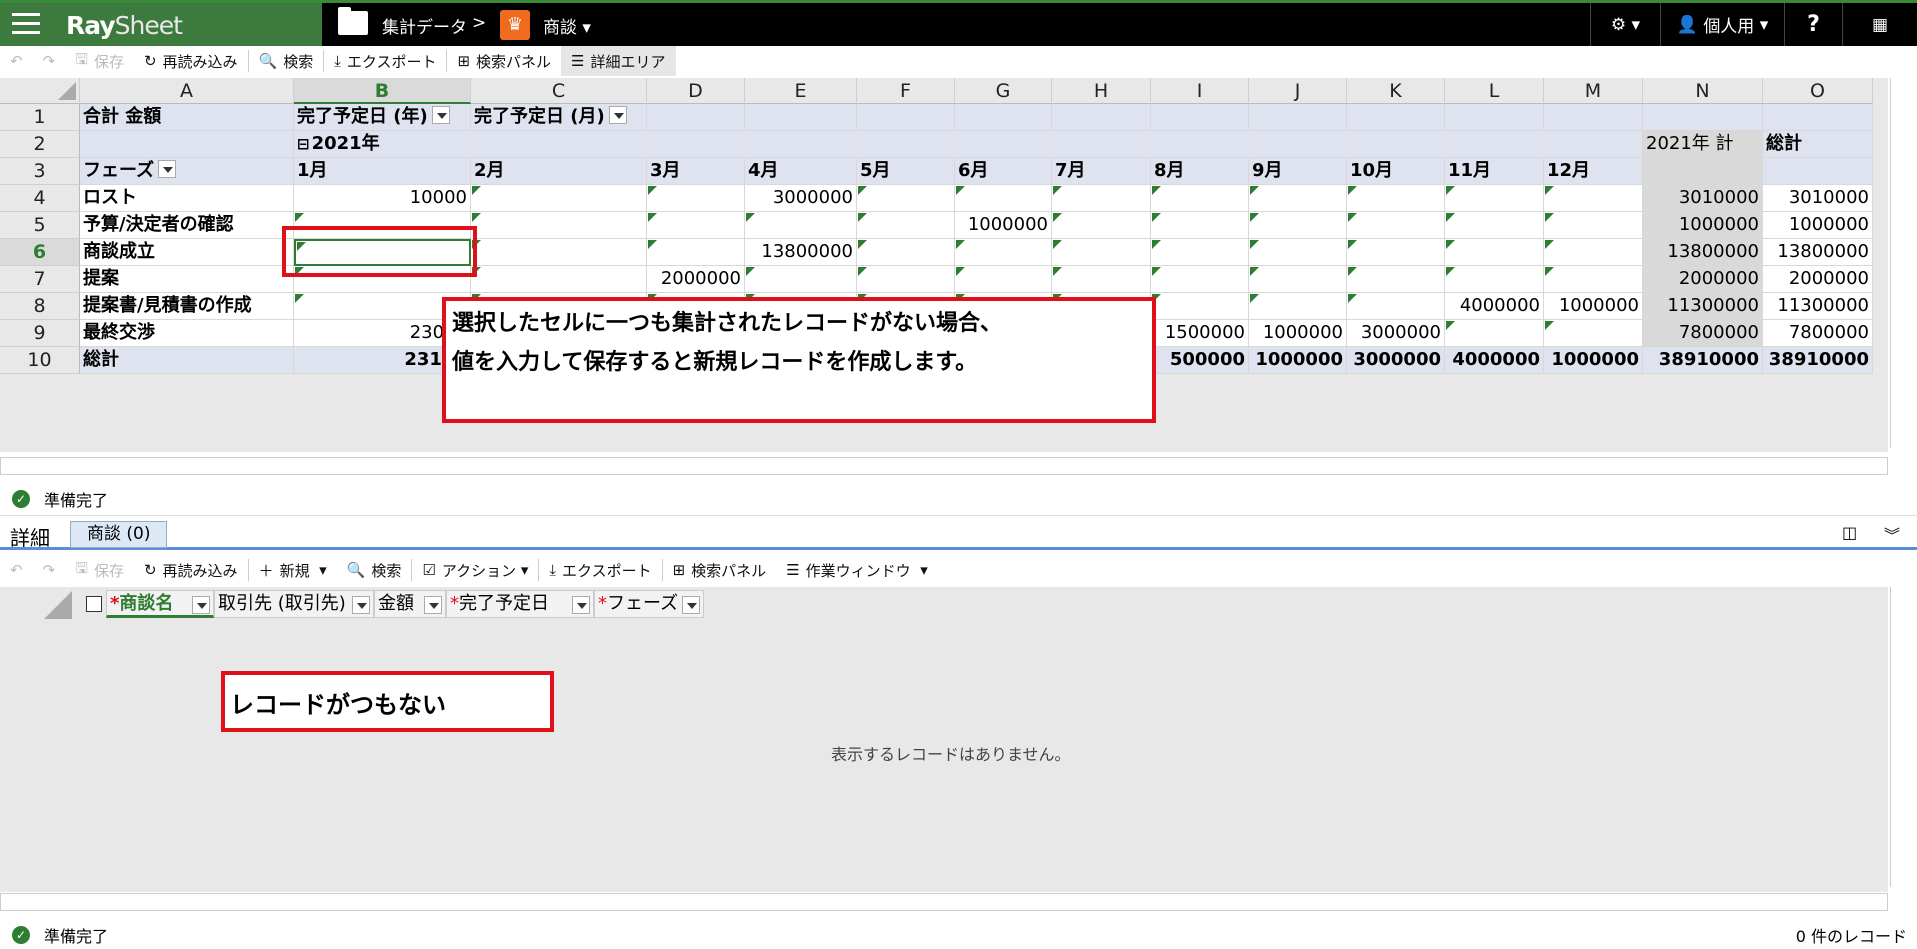 The height and width of the screenshot is (949, 1917). I want to click on row-header-6: 6, so click(40, 252).